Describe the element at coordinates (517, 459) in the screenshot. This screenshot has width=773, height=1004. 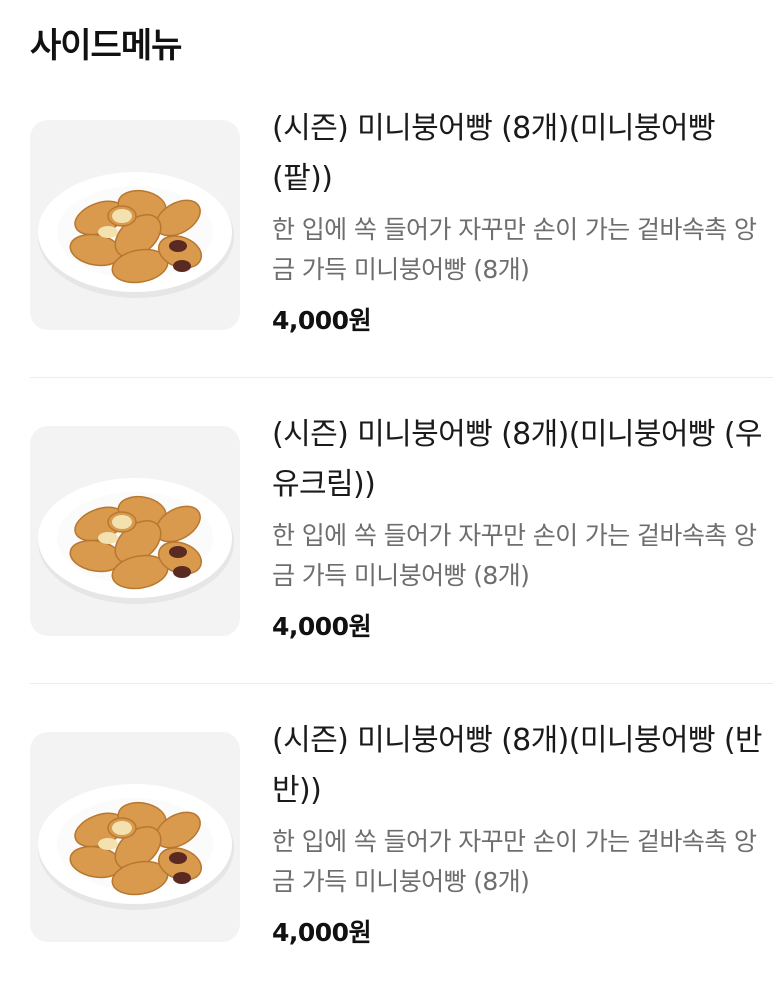
I see `menu-item-name: (시즌) 미니붕어빵 (8개)(미니붕어빵 (우유크림))` at that location.